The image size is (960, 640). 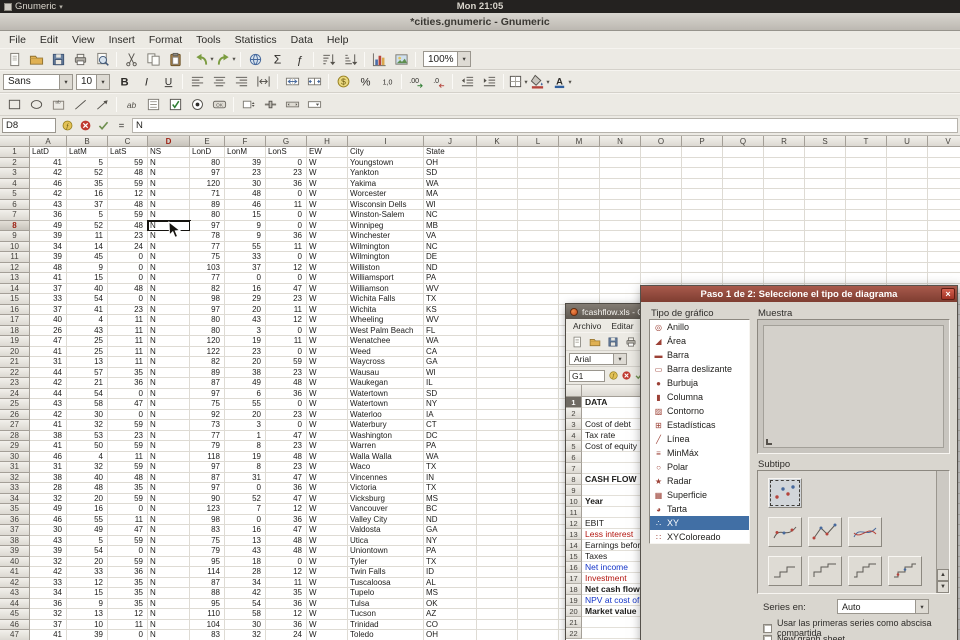 What do you see at coordinates (245, 278) in the screenshot?
I see `cell-f13: 0` at bounding box center [245, 278].